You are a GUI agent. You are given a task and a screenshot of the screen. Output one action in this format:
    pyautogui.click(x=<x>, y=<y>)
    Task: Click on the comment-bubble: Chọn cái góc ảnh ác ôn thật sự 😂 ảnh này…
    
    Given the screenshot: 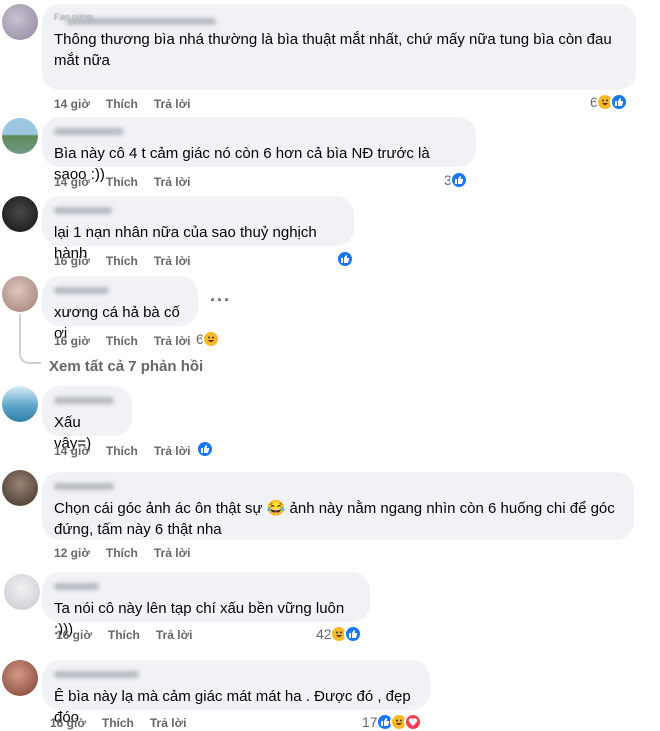 What is the action you would take?
    pyautogui.click(x=338, y=506)
    